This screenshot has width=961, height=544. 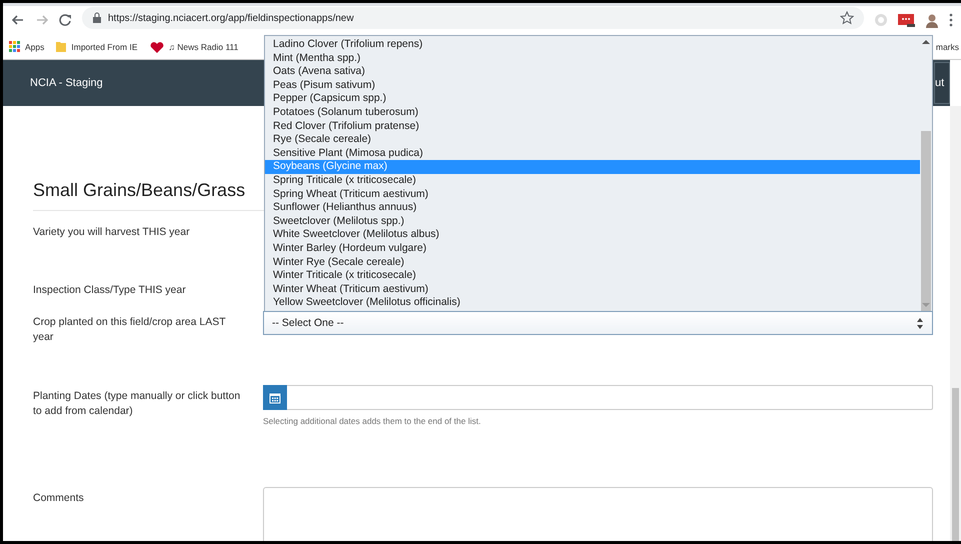 I want to click on dropdown-option: Oats (Avena sativa), so click(x=592, y=72).